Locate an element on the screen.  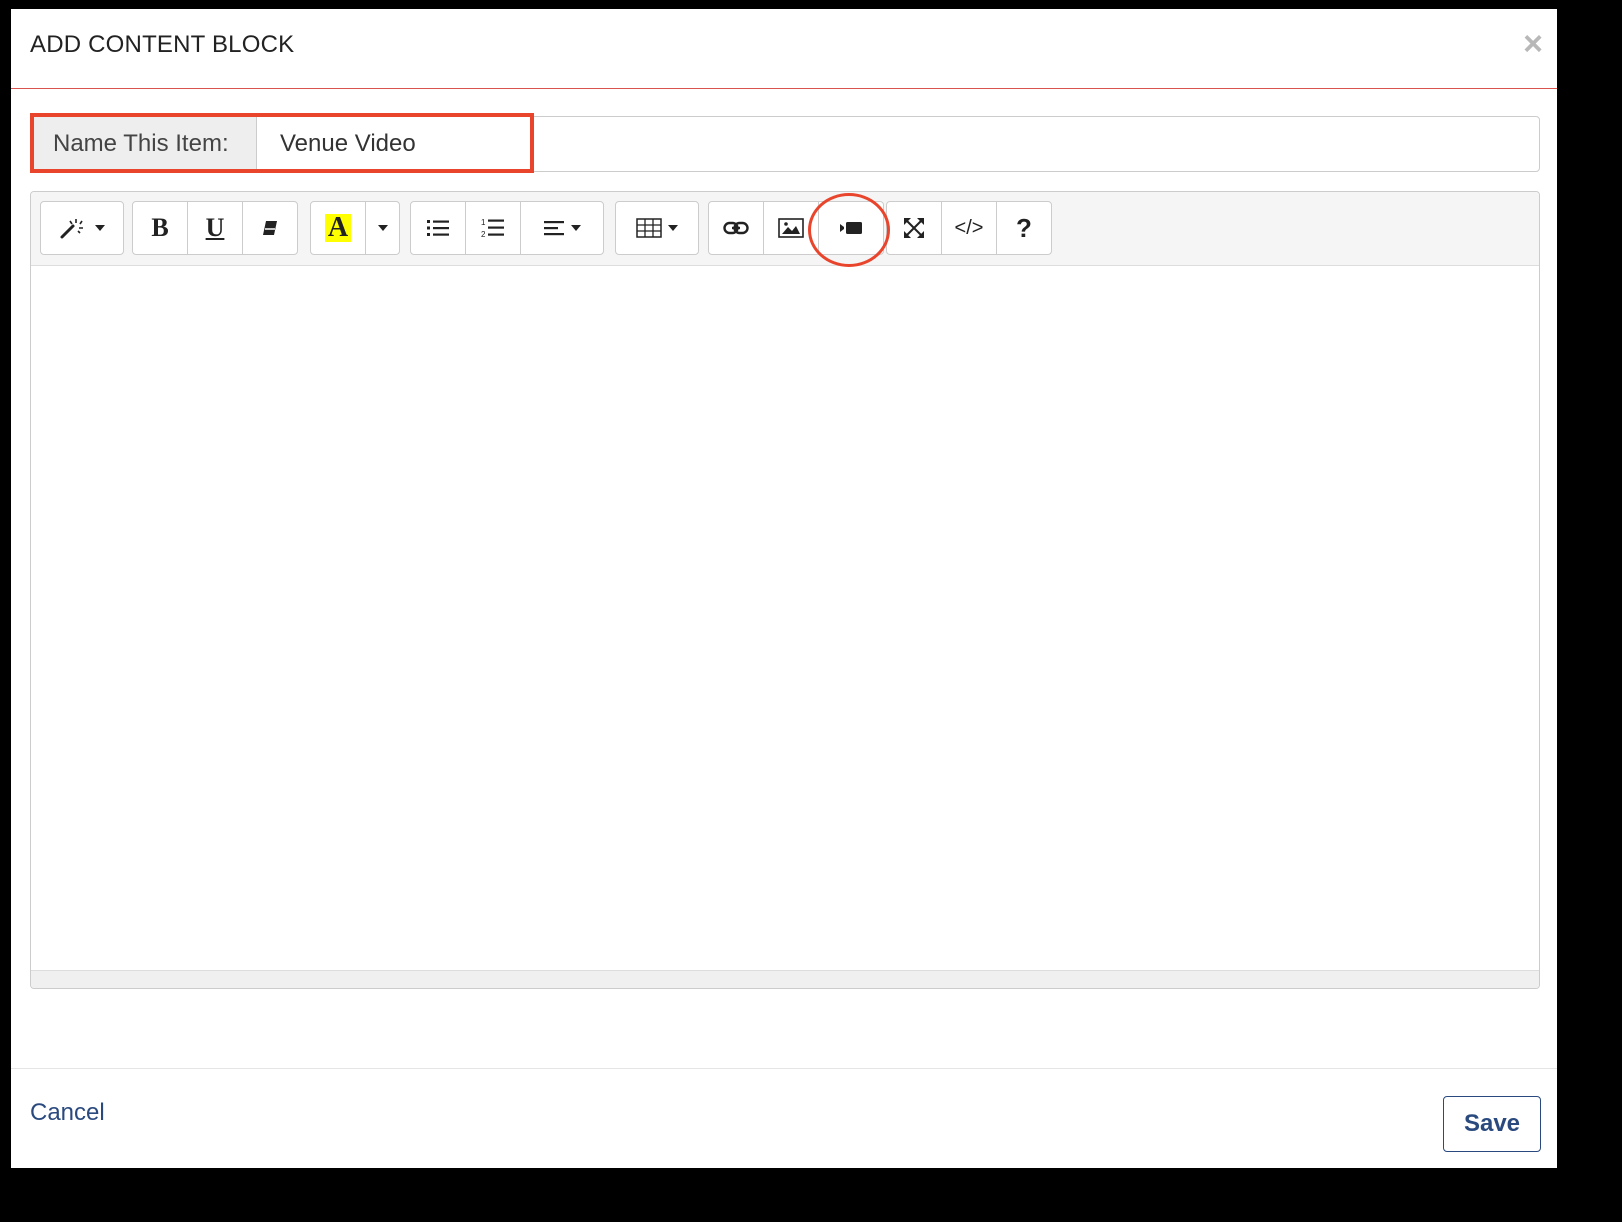
editor-toolbar: B U A 1 2 </> ? is located at coordinates (785, 229).